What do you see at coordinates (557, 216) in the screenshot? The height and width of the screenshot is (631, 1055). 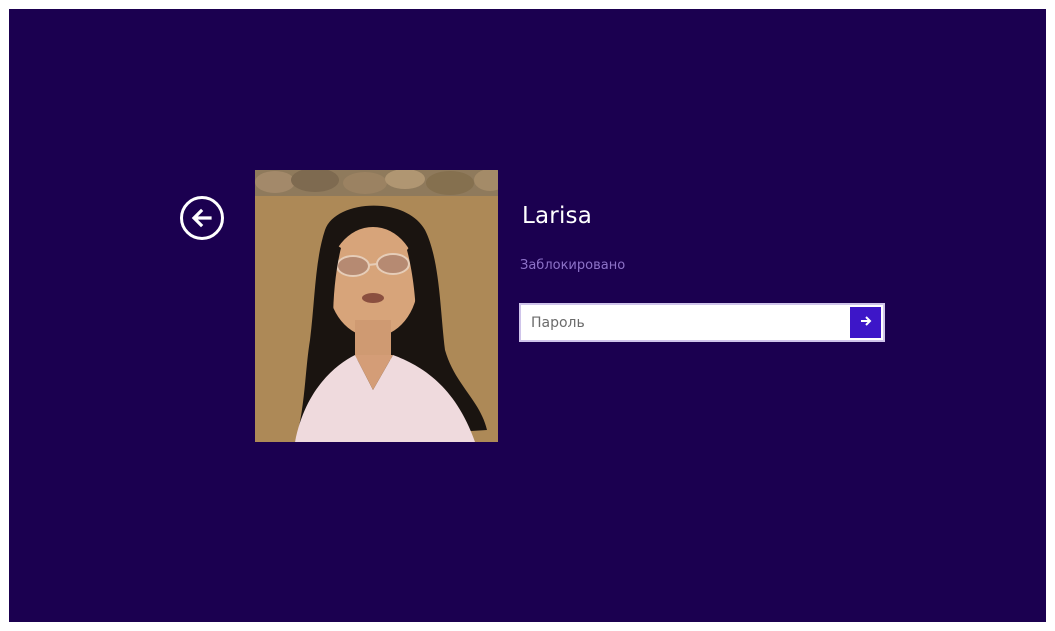 I see `user-name: Larisa` at bounding box center [557, 216].